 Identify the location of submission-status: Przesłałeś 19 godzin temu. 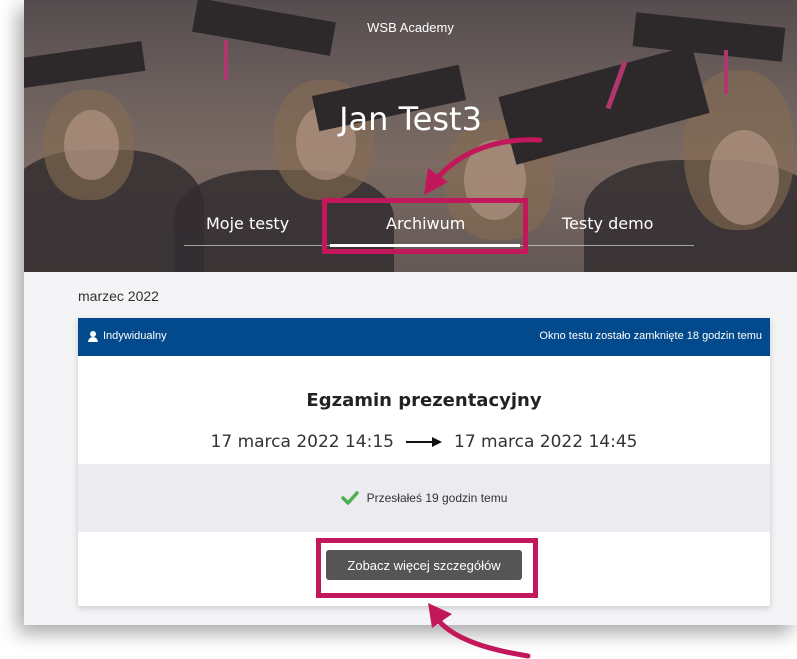
(424, 498).